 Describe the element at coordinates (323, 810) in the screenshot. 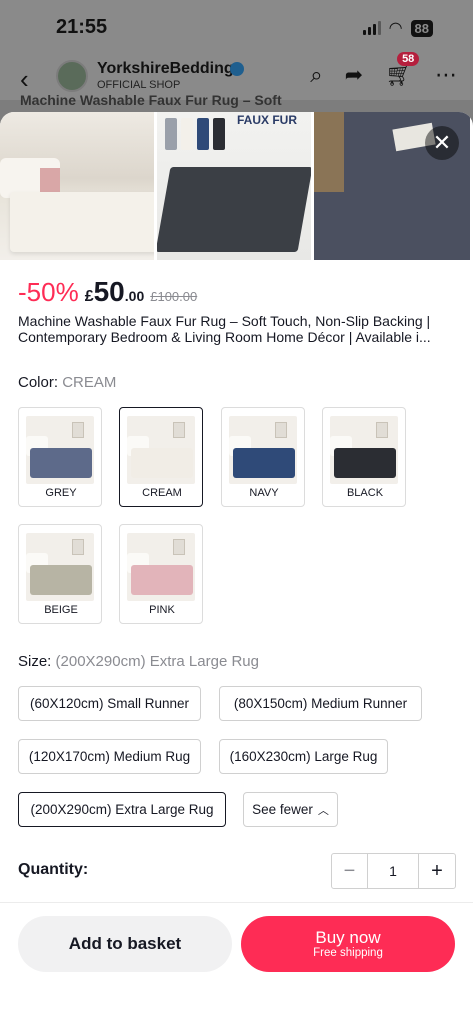

I see `chevron-up-icon: ︿` at that location.